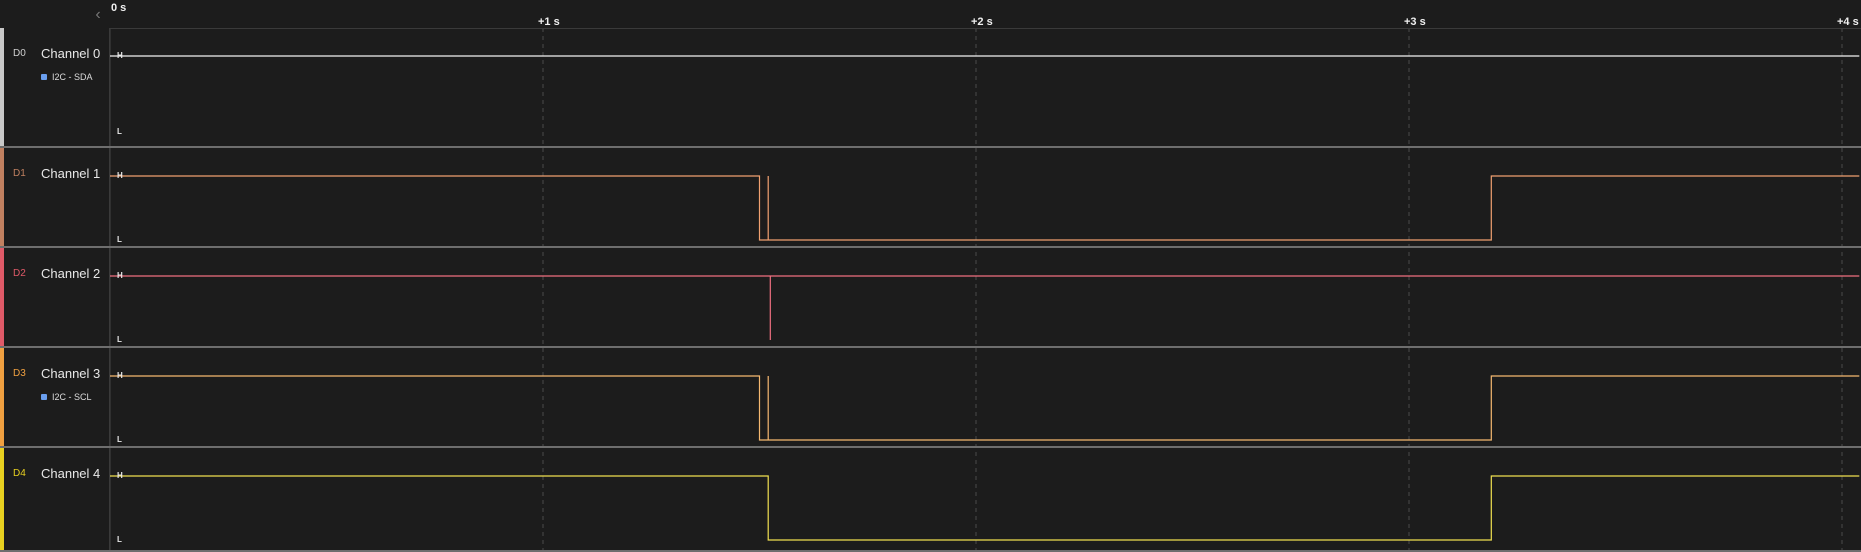 This screenshot has width=1861, height=552. What do you see at coordinates (57, 297) in the screenshot?
I see `channel-label: D2 Channel 2` at bounding box center [57, 297].